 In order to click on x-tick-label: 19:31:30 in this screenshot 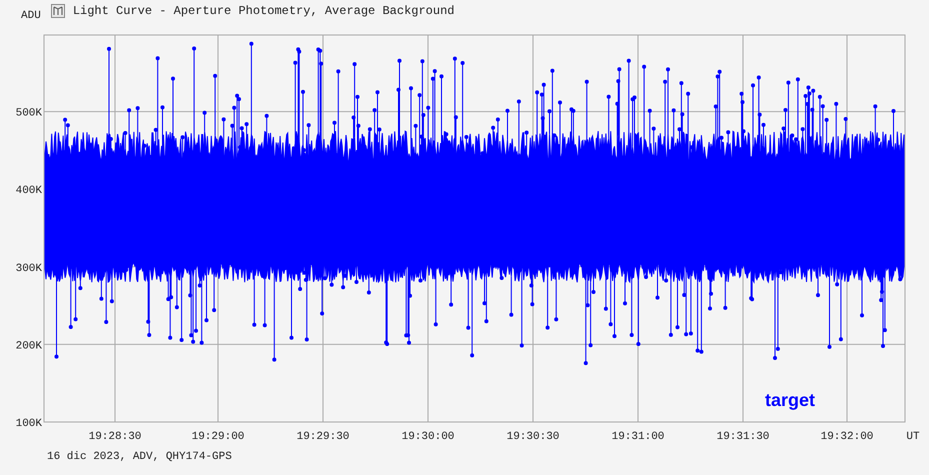, I will do `click(743, 437)`.